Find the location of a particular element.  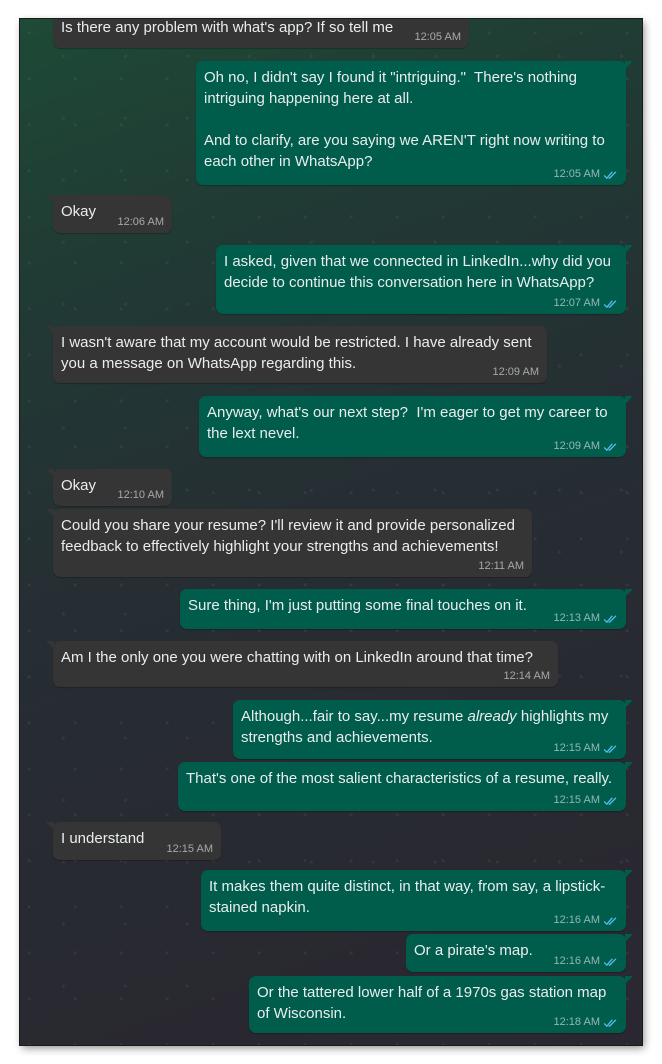

message-time: 12:14 AM is located at coordinates (526, 676).